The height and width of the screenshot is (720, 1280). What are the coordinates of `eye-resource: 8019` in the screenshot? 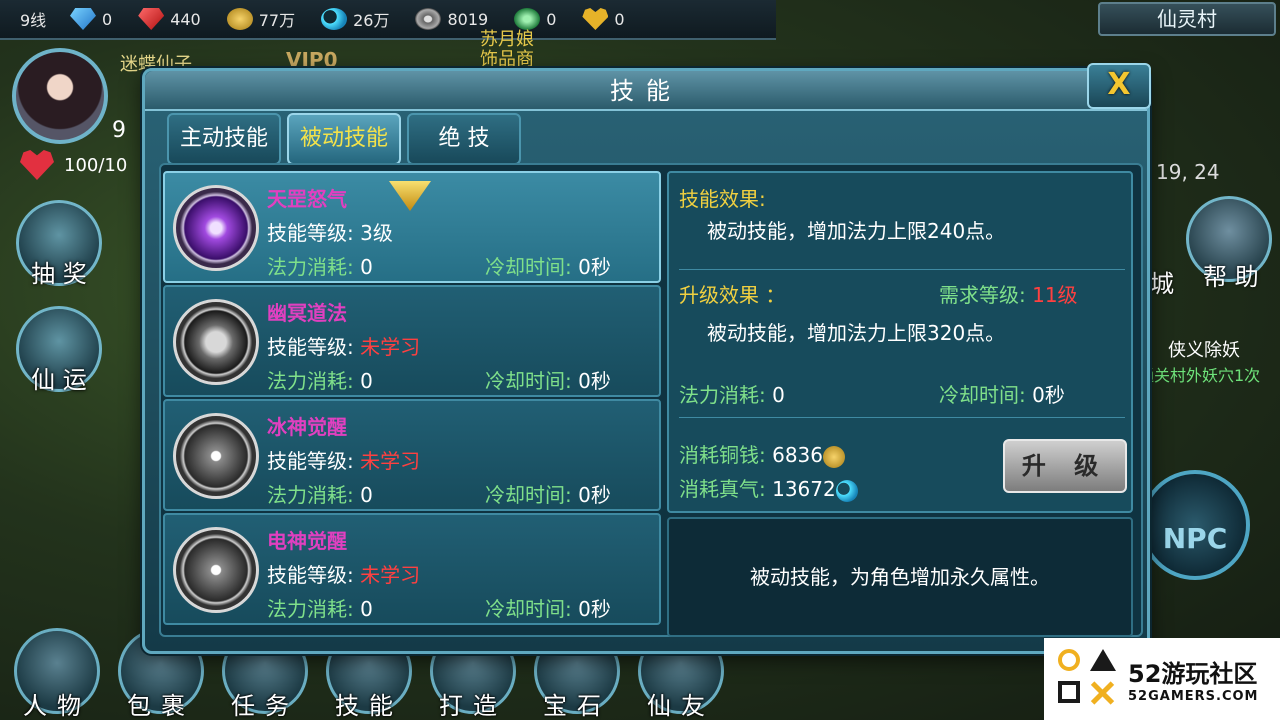 It's located at (451, 19).